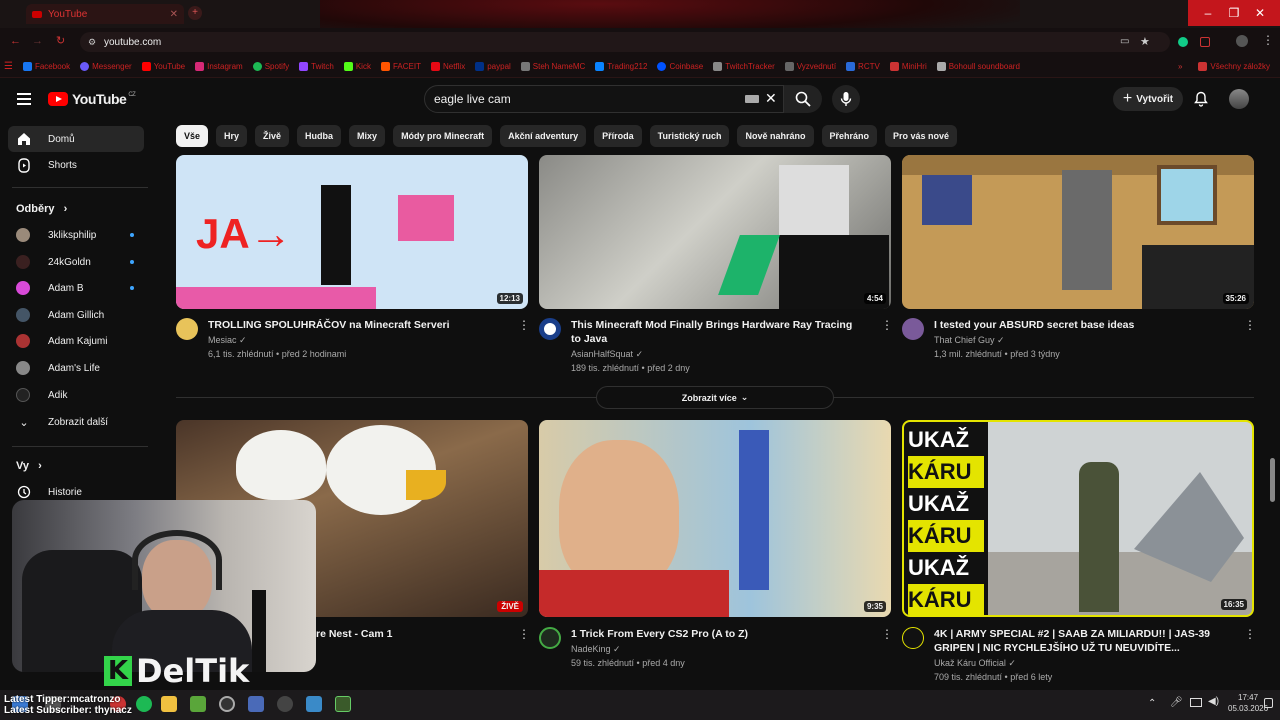 Image resolution: width=1280 pixels, height=720 pixels. Describe the element at coordinates (352, 232) in the screenshot. I see `video-thumbnail: JA→ 12:13` at that location.